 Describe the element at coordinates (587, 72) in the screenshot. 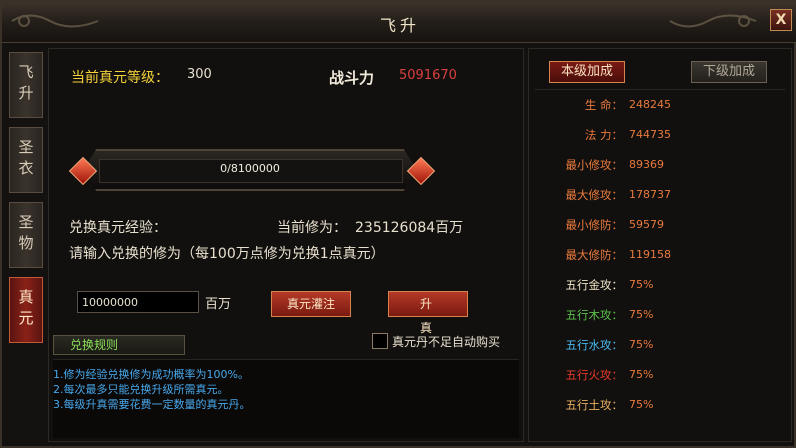

I see `tab-current-level-bonus: 本级加成` at that location.